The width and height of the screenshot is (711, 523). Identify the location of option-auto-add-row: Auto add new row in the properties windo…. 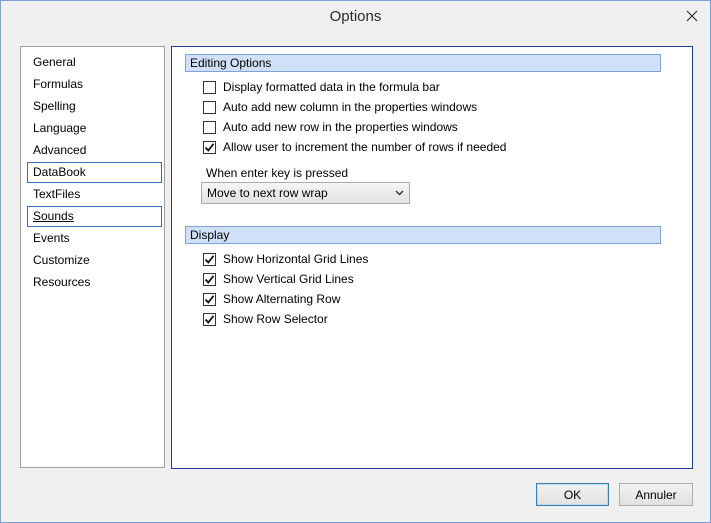
(330, 127).